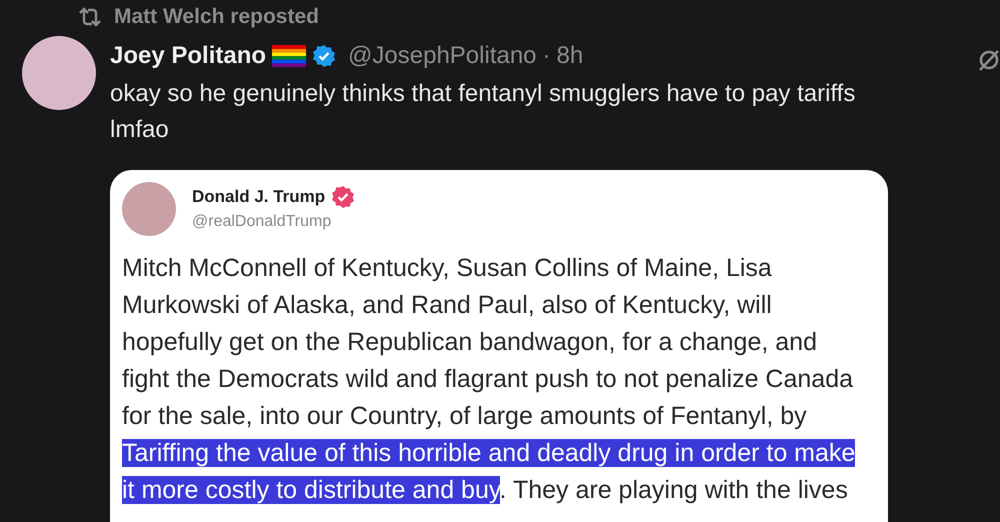 This screenshot has height=522, width=1000. Describe the element at coordinates (483, 112) in the screenshot. I see `tweet-text: okay so he genuinely thinks that fentanyl smugglers have to pay tariffs lmfao` at that location.